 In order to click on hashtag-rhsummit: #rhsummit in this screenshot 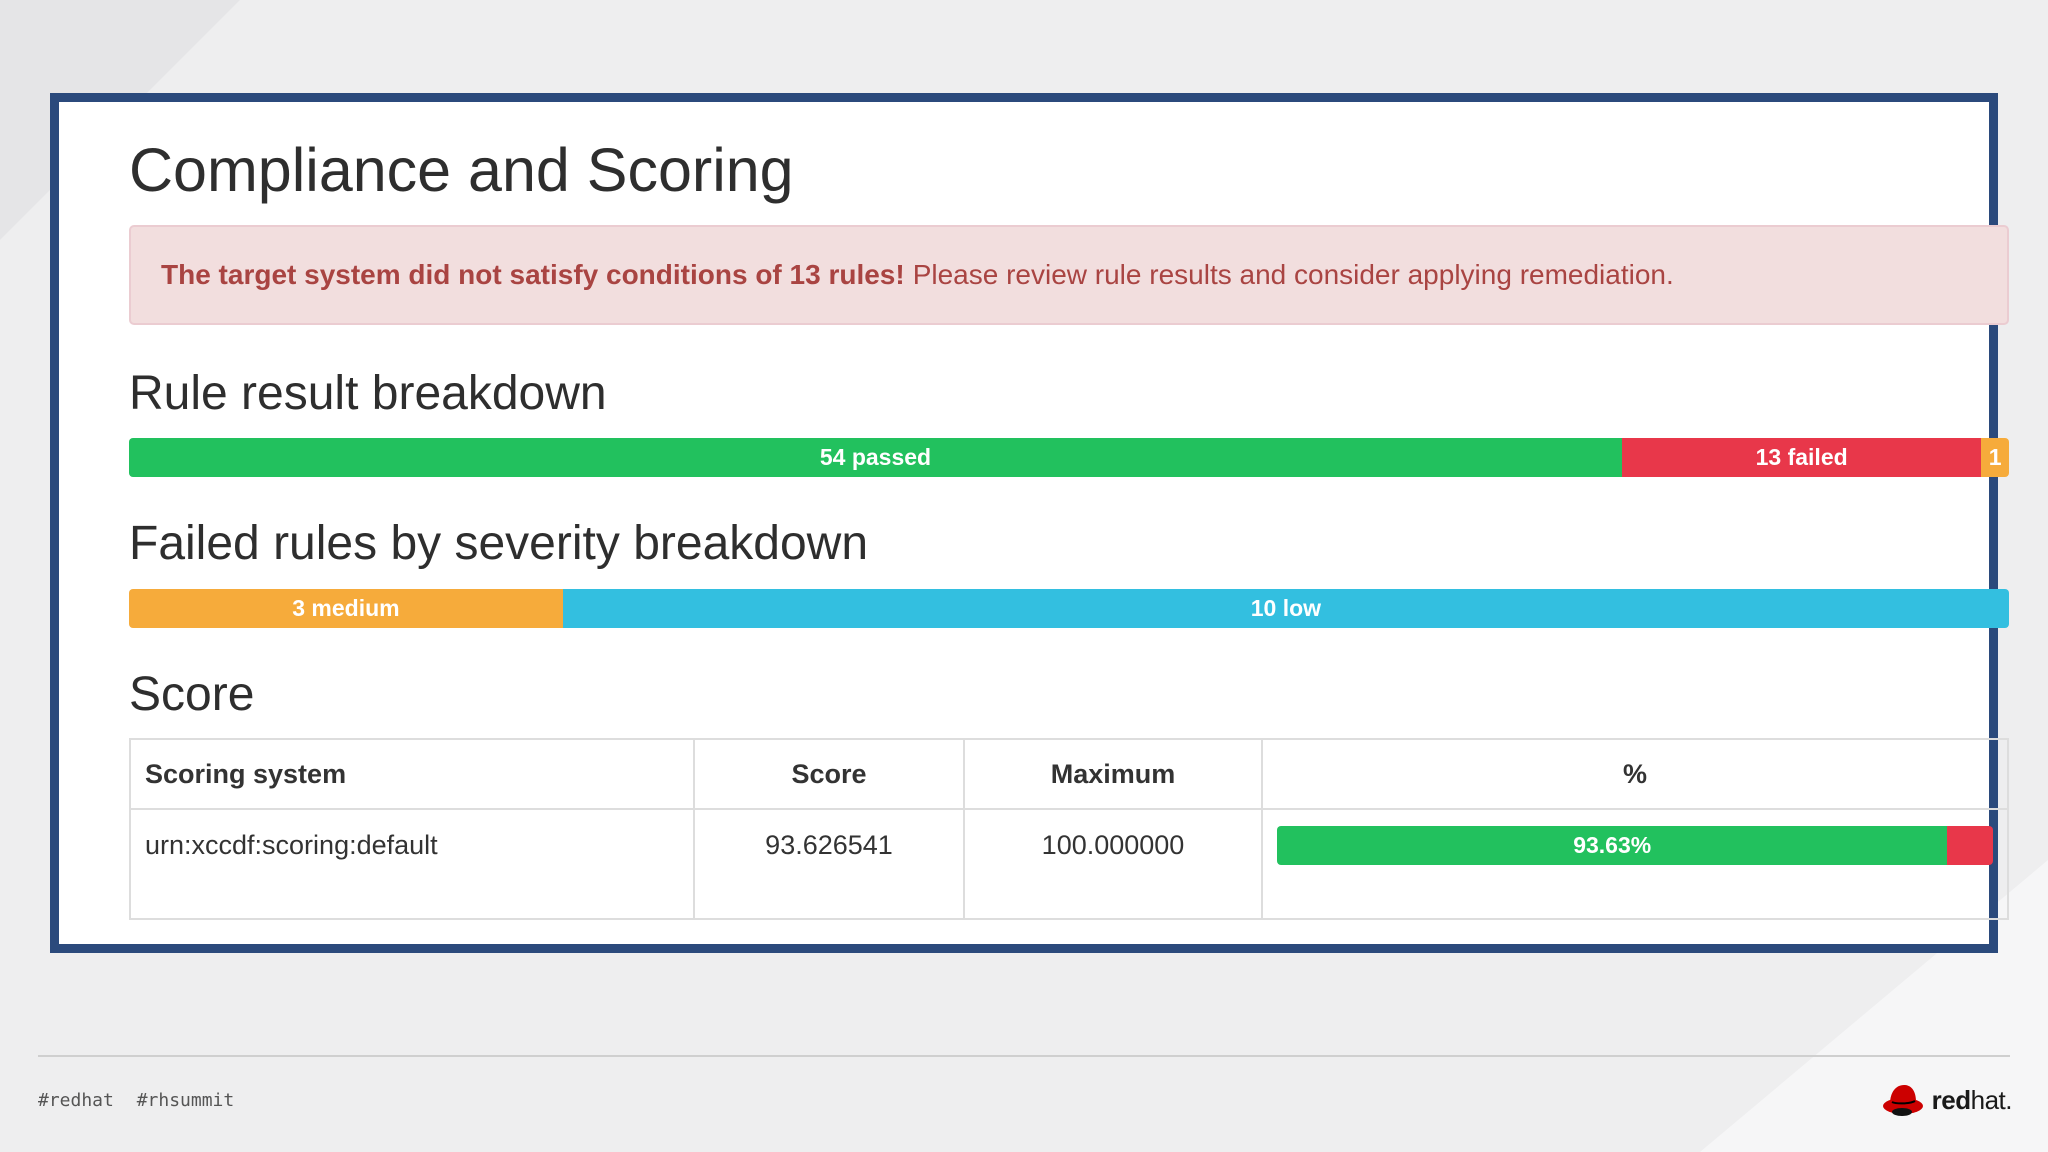, I will do `click(185, 1100)`.